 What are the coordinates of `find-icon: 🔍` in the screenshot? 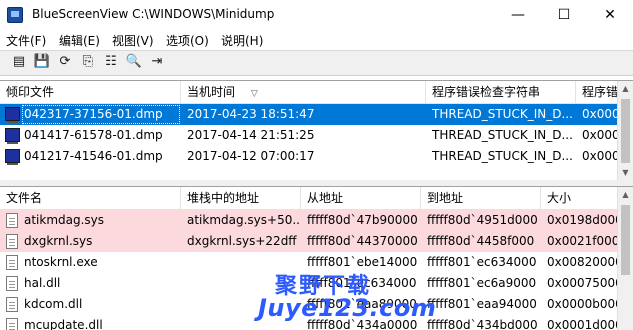 It's located at (134, 63).